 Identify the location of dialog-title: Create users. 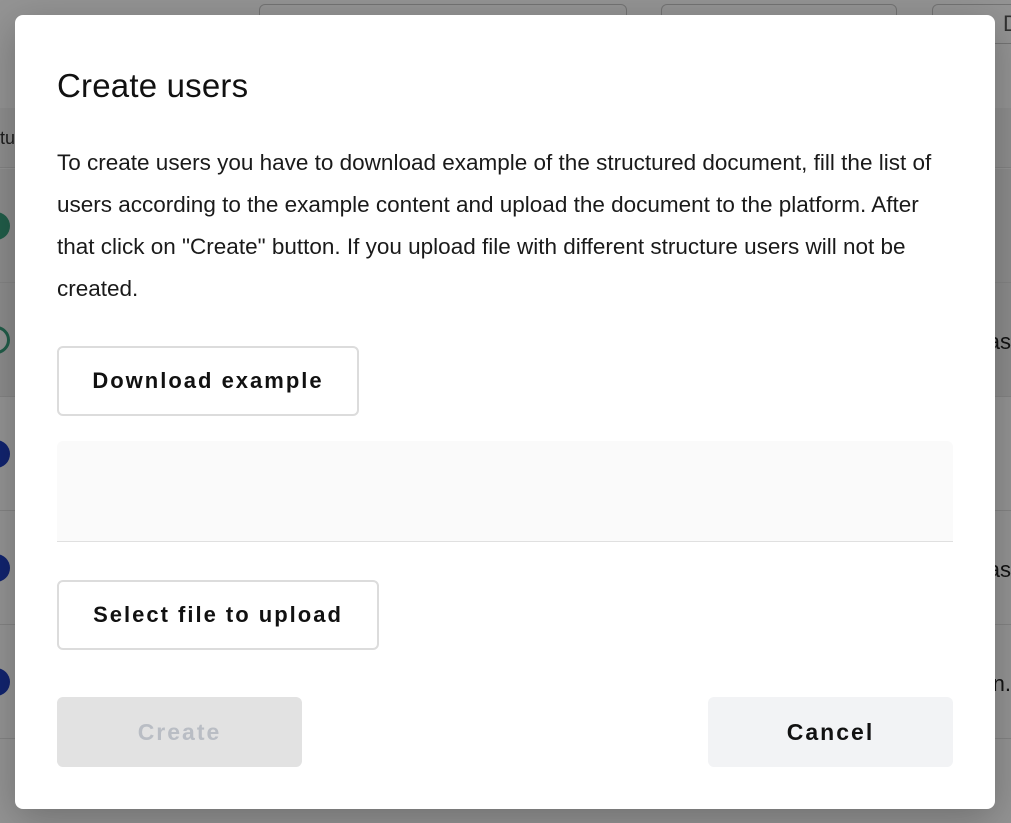
(153, 85).